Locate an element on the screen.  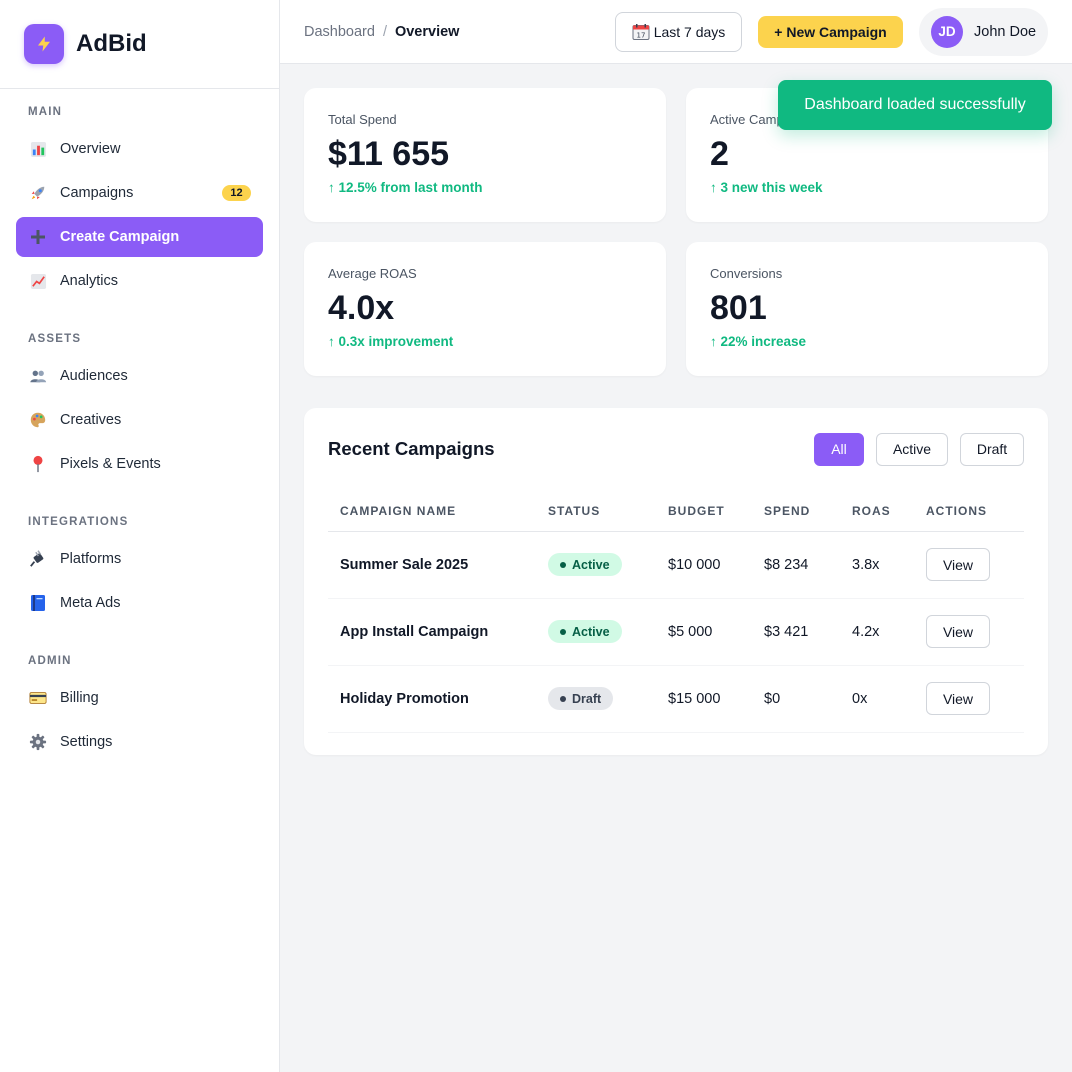
brand: AdBid is located at coordinates (139, 44).